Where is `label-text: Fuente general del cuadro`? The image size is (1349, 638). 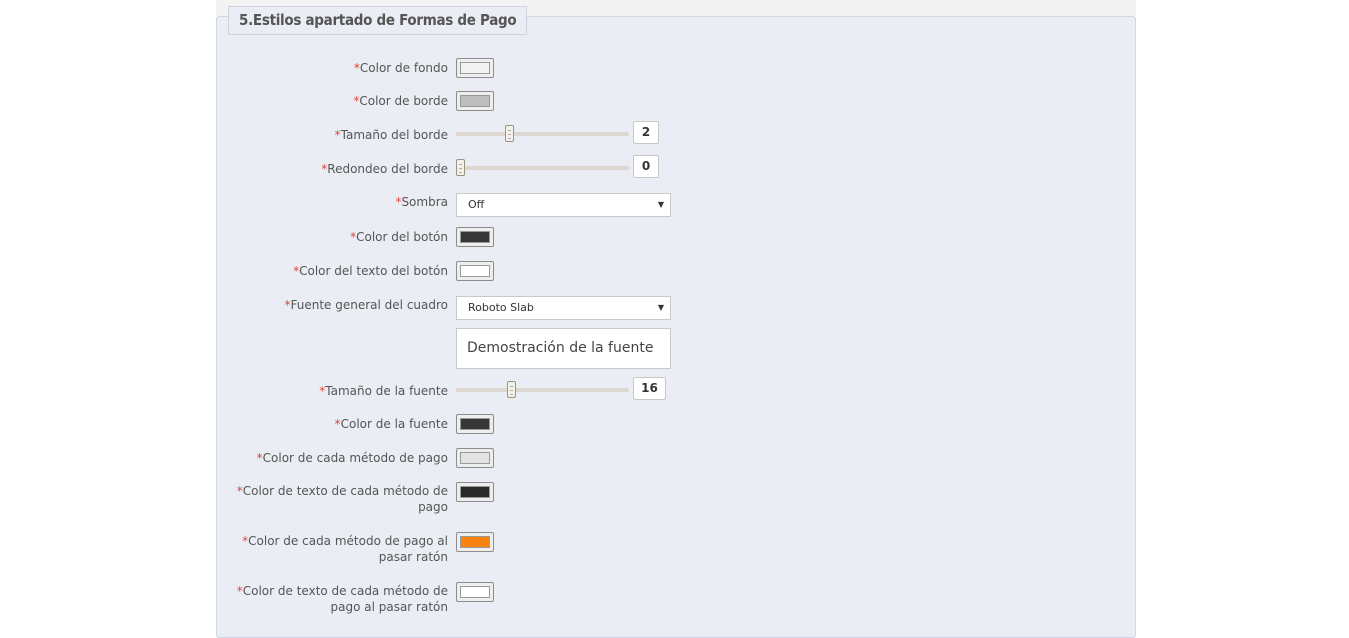 label-text: Fuente general del cuadro is located at coordinates (369, 305).